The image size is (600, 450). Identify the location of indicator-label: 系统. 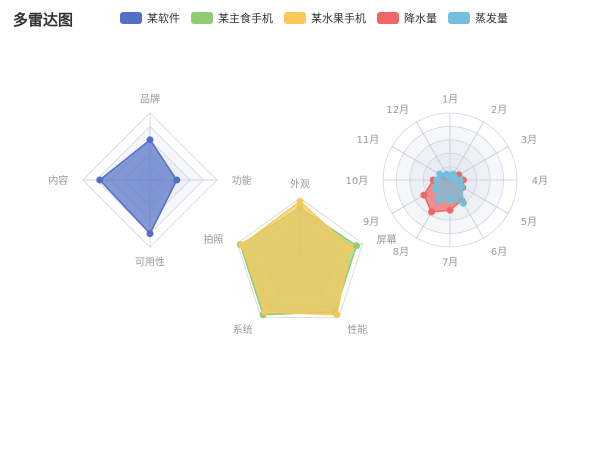
(243, 329).